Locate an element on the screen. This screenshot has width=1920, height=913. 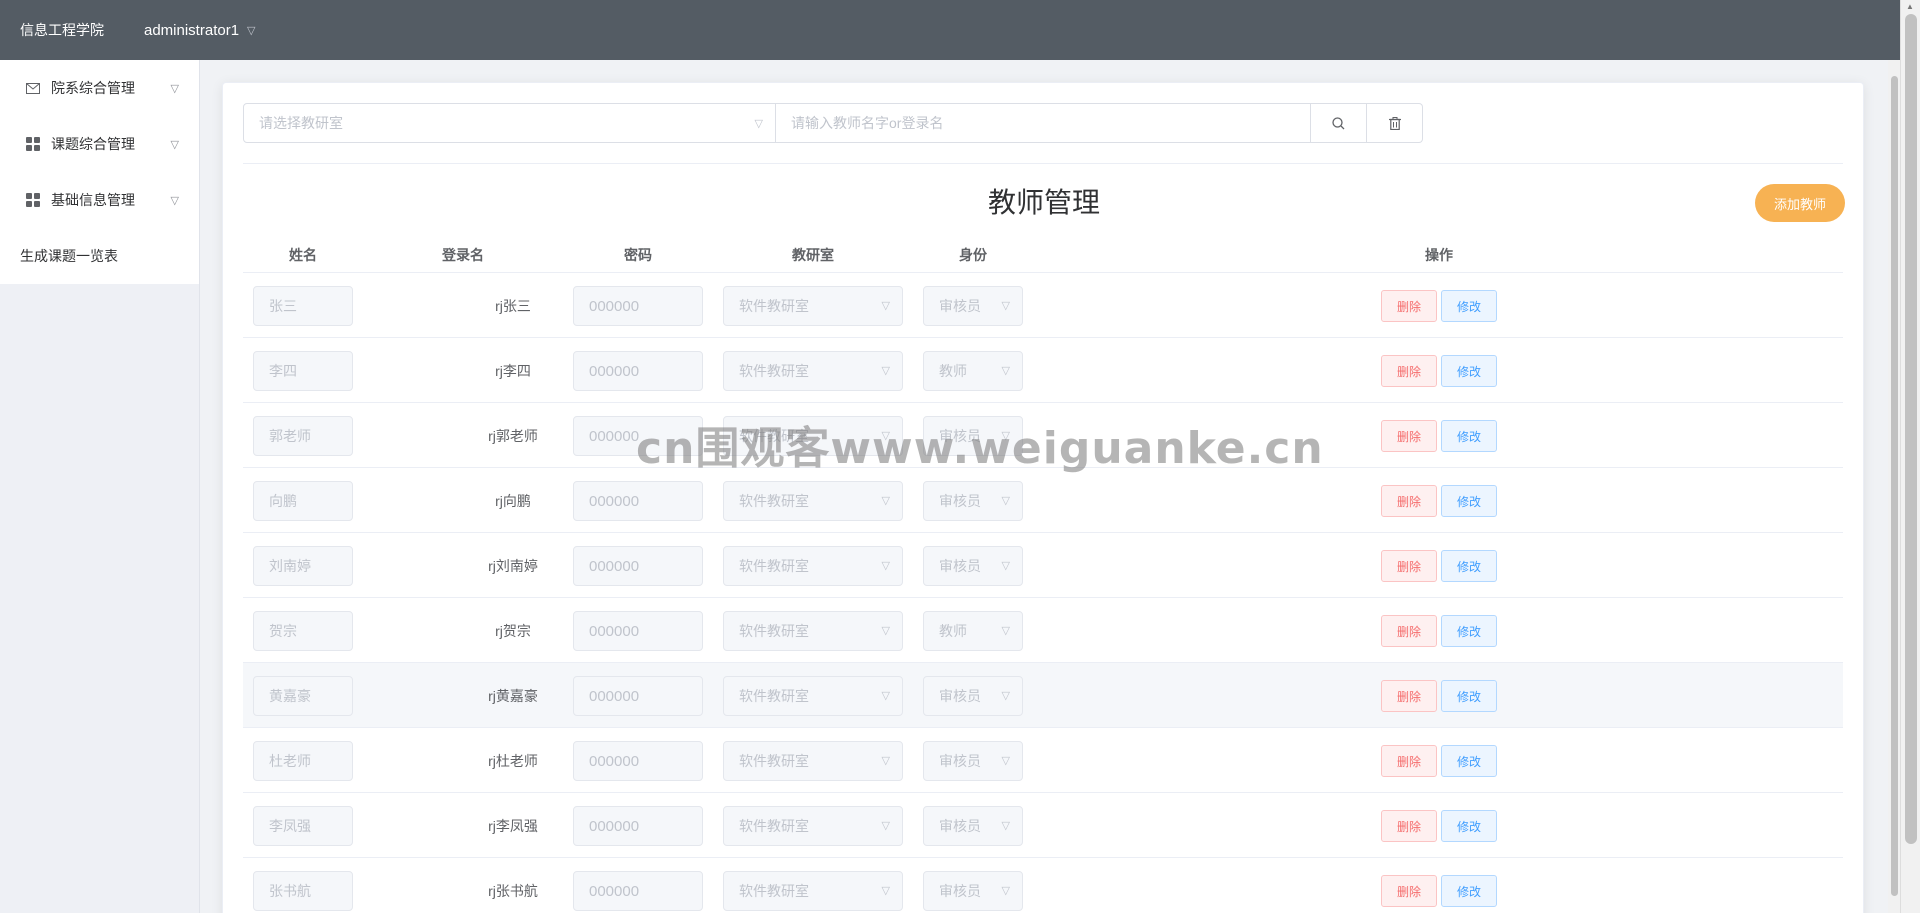
login-name: rj张三 is located at coordinates (513, 306).